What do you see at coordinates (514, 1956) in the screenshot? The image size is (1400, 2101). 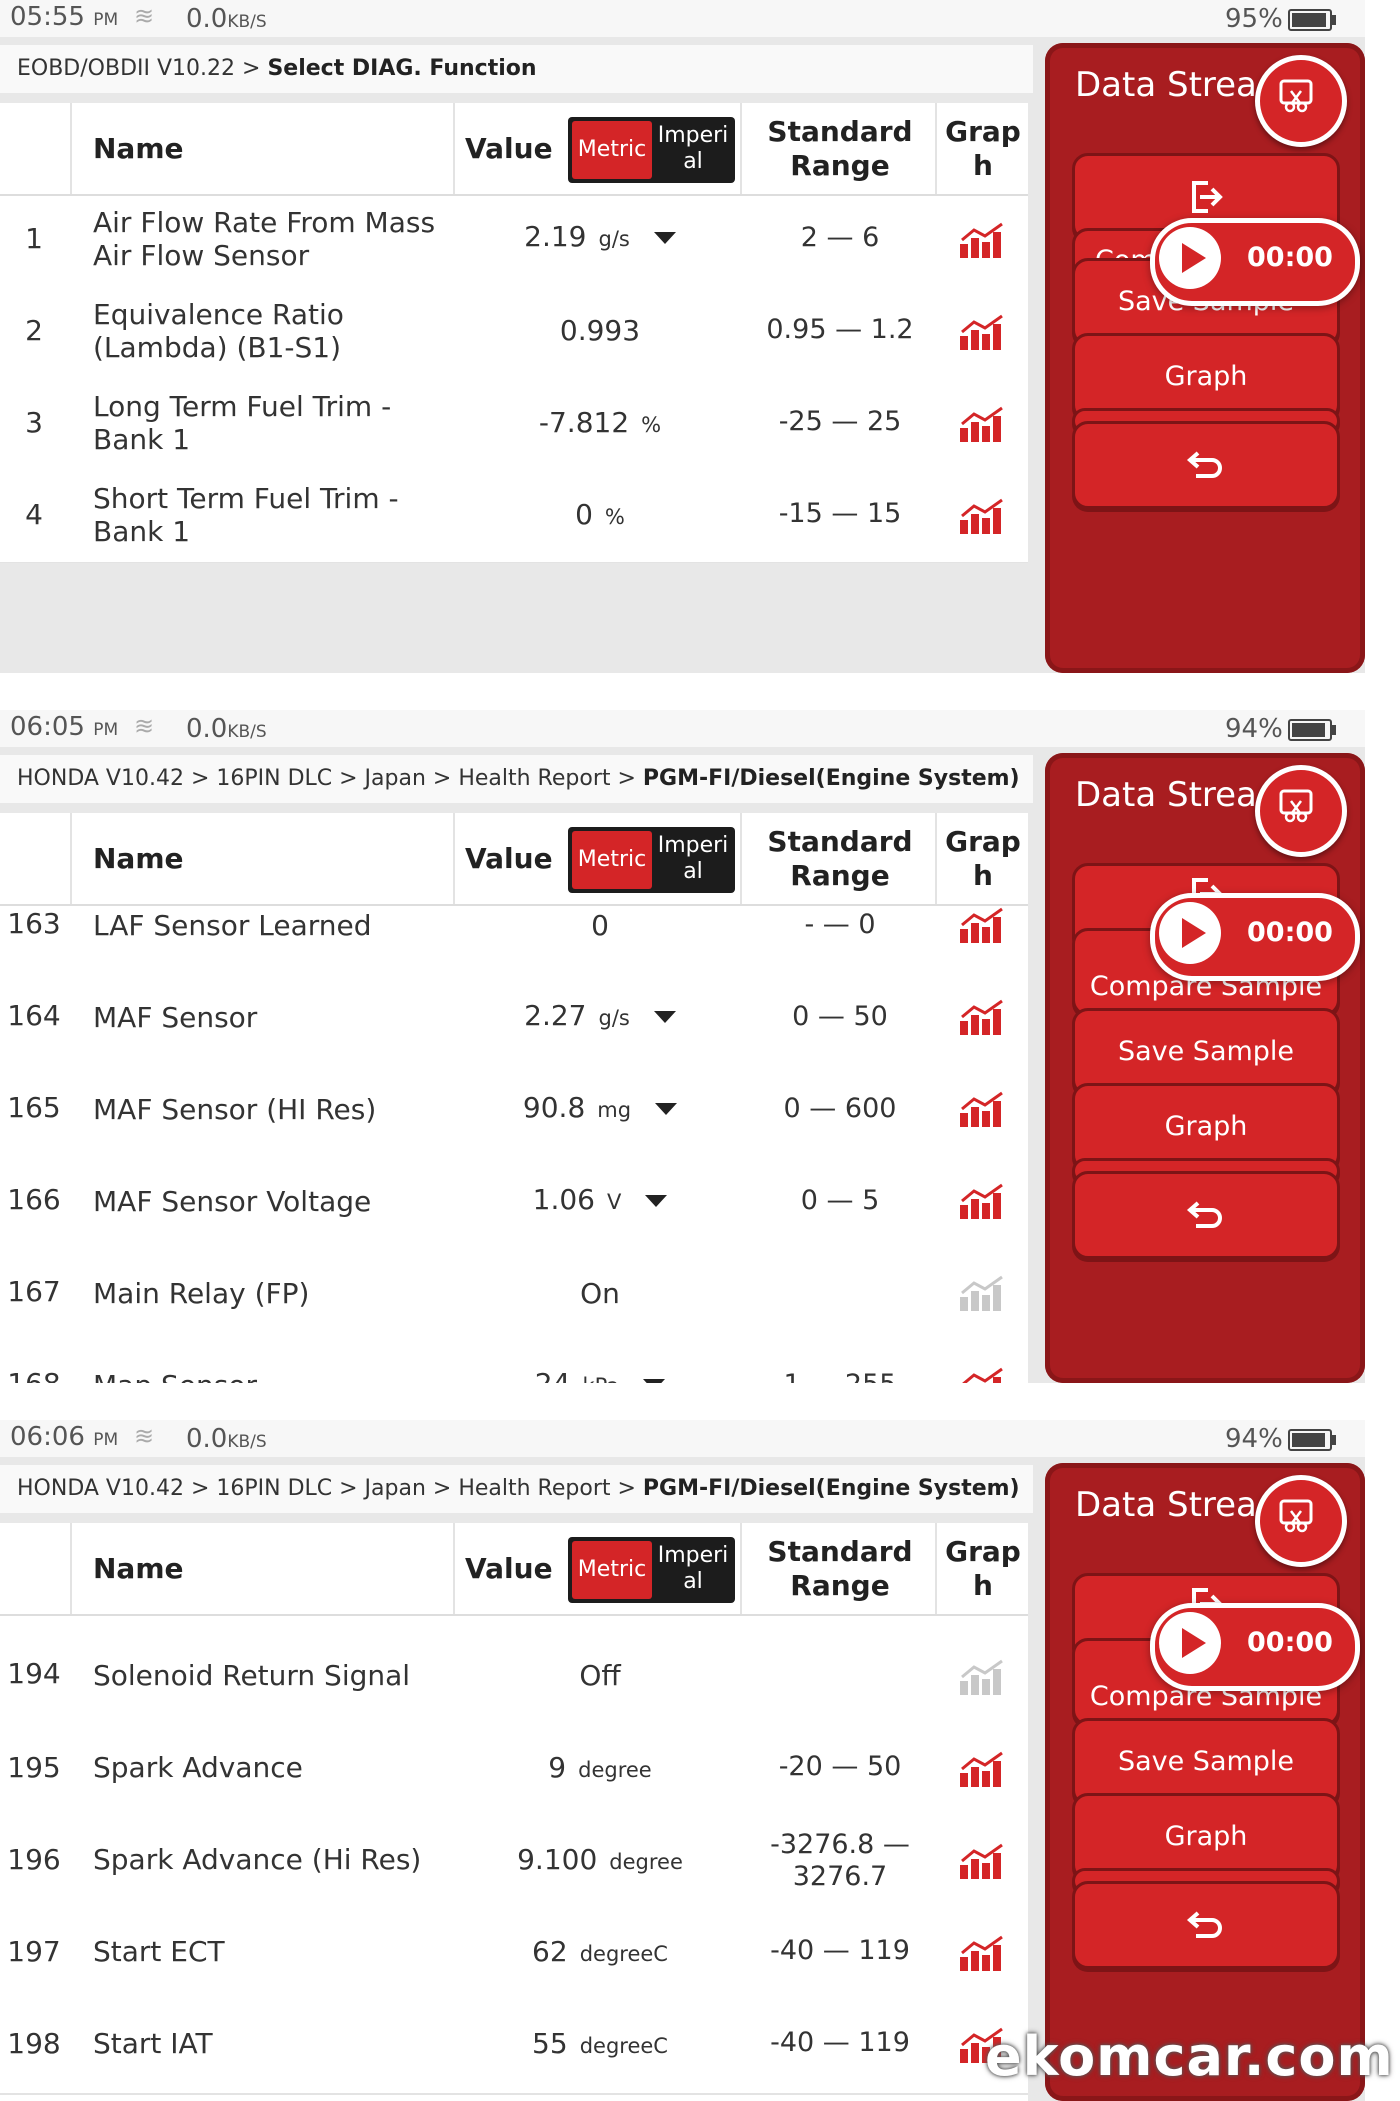 I see `table-row: 197 Start ECT 62 degreeC -40 — 119` at bounding box center [514, 1956].